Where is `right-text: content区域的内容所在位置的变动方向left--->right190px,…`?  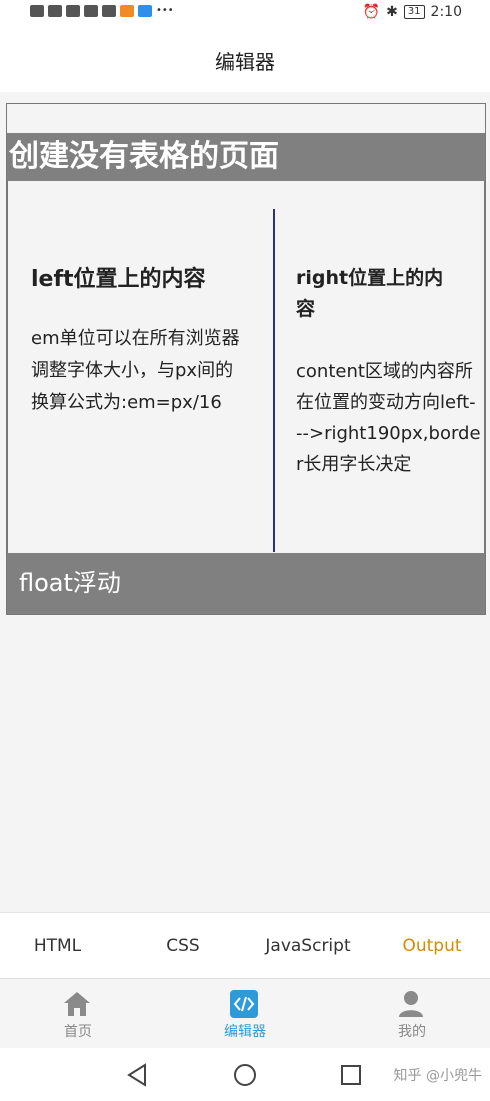
right-text: content区域的内容所在位置的变动方向left--->right190px,… is located at coordinates (388, 418).